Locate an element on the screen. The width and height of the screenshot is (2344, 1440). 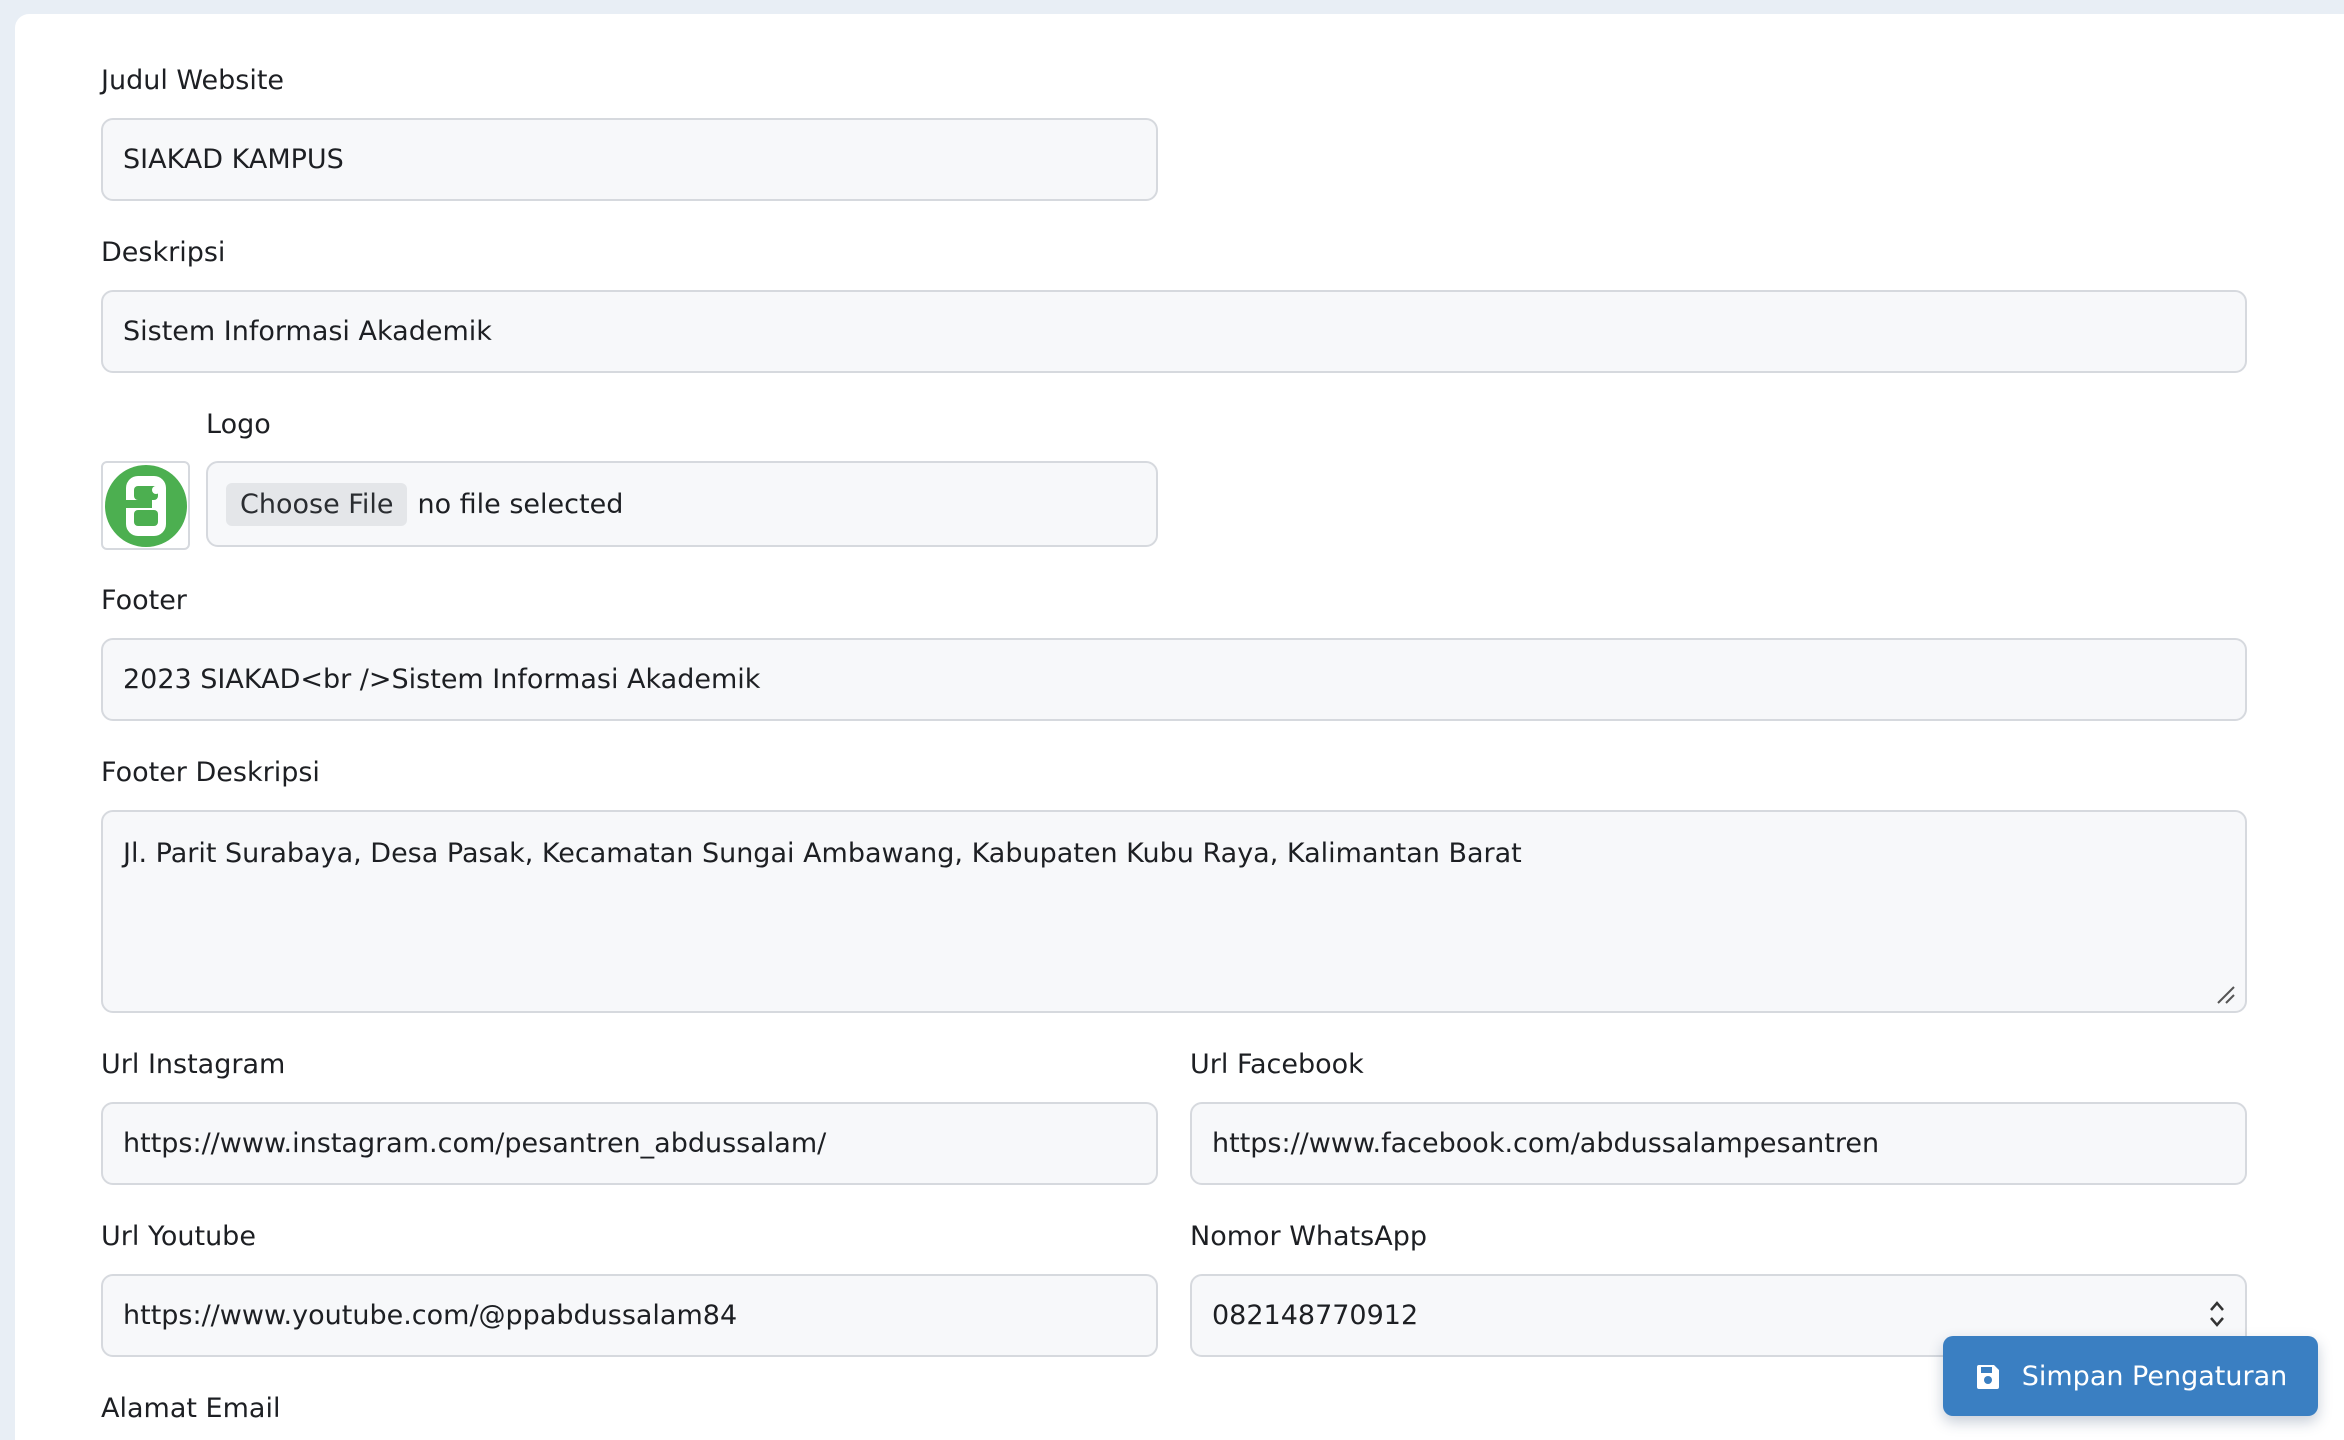
file-status: no file selected is located at coordinates (520, 504).